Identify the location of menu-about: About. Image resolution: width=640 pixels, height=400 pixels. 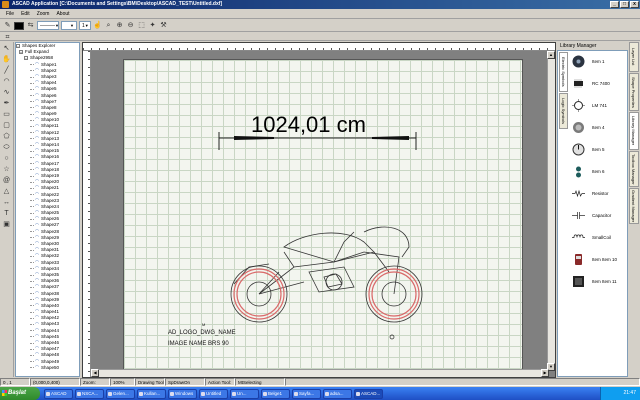
(62, 14).